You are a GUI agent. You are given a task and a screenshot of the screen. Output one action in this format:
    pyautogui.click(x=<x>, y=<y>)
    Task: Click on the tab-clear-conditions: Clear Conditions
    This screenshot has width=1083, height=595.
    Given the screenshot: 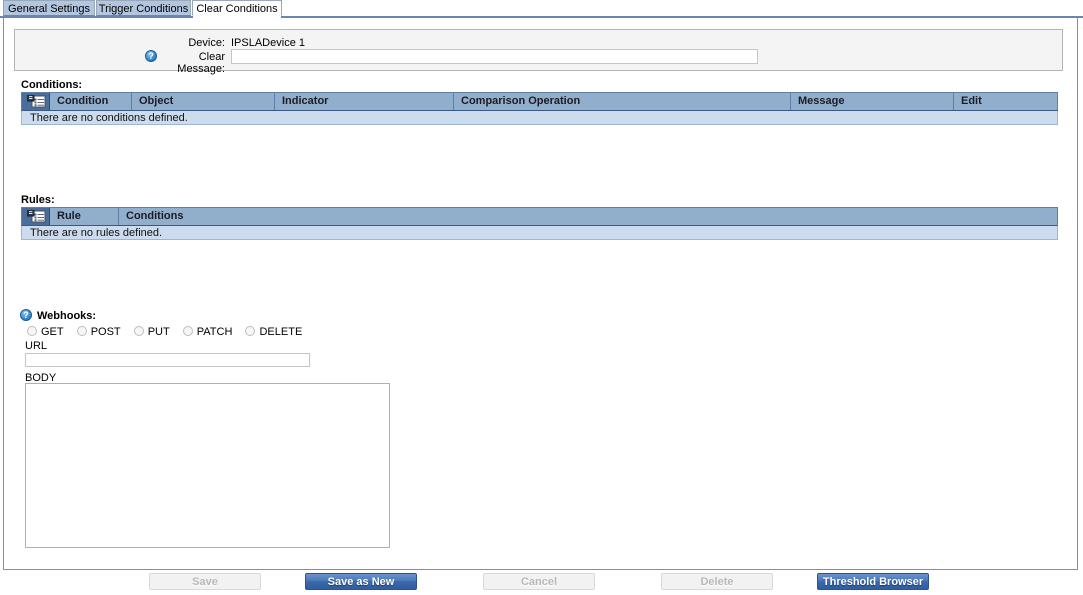 What is the action you would take?
    pyautogui.click(x=237, y=8)
    